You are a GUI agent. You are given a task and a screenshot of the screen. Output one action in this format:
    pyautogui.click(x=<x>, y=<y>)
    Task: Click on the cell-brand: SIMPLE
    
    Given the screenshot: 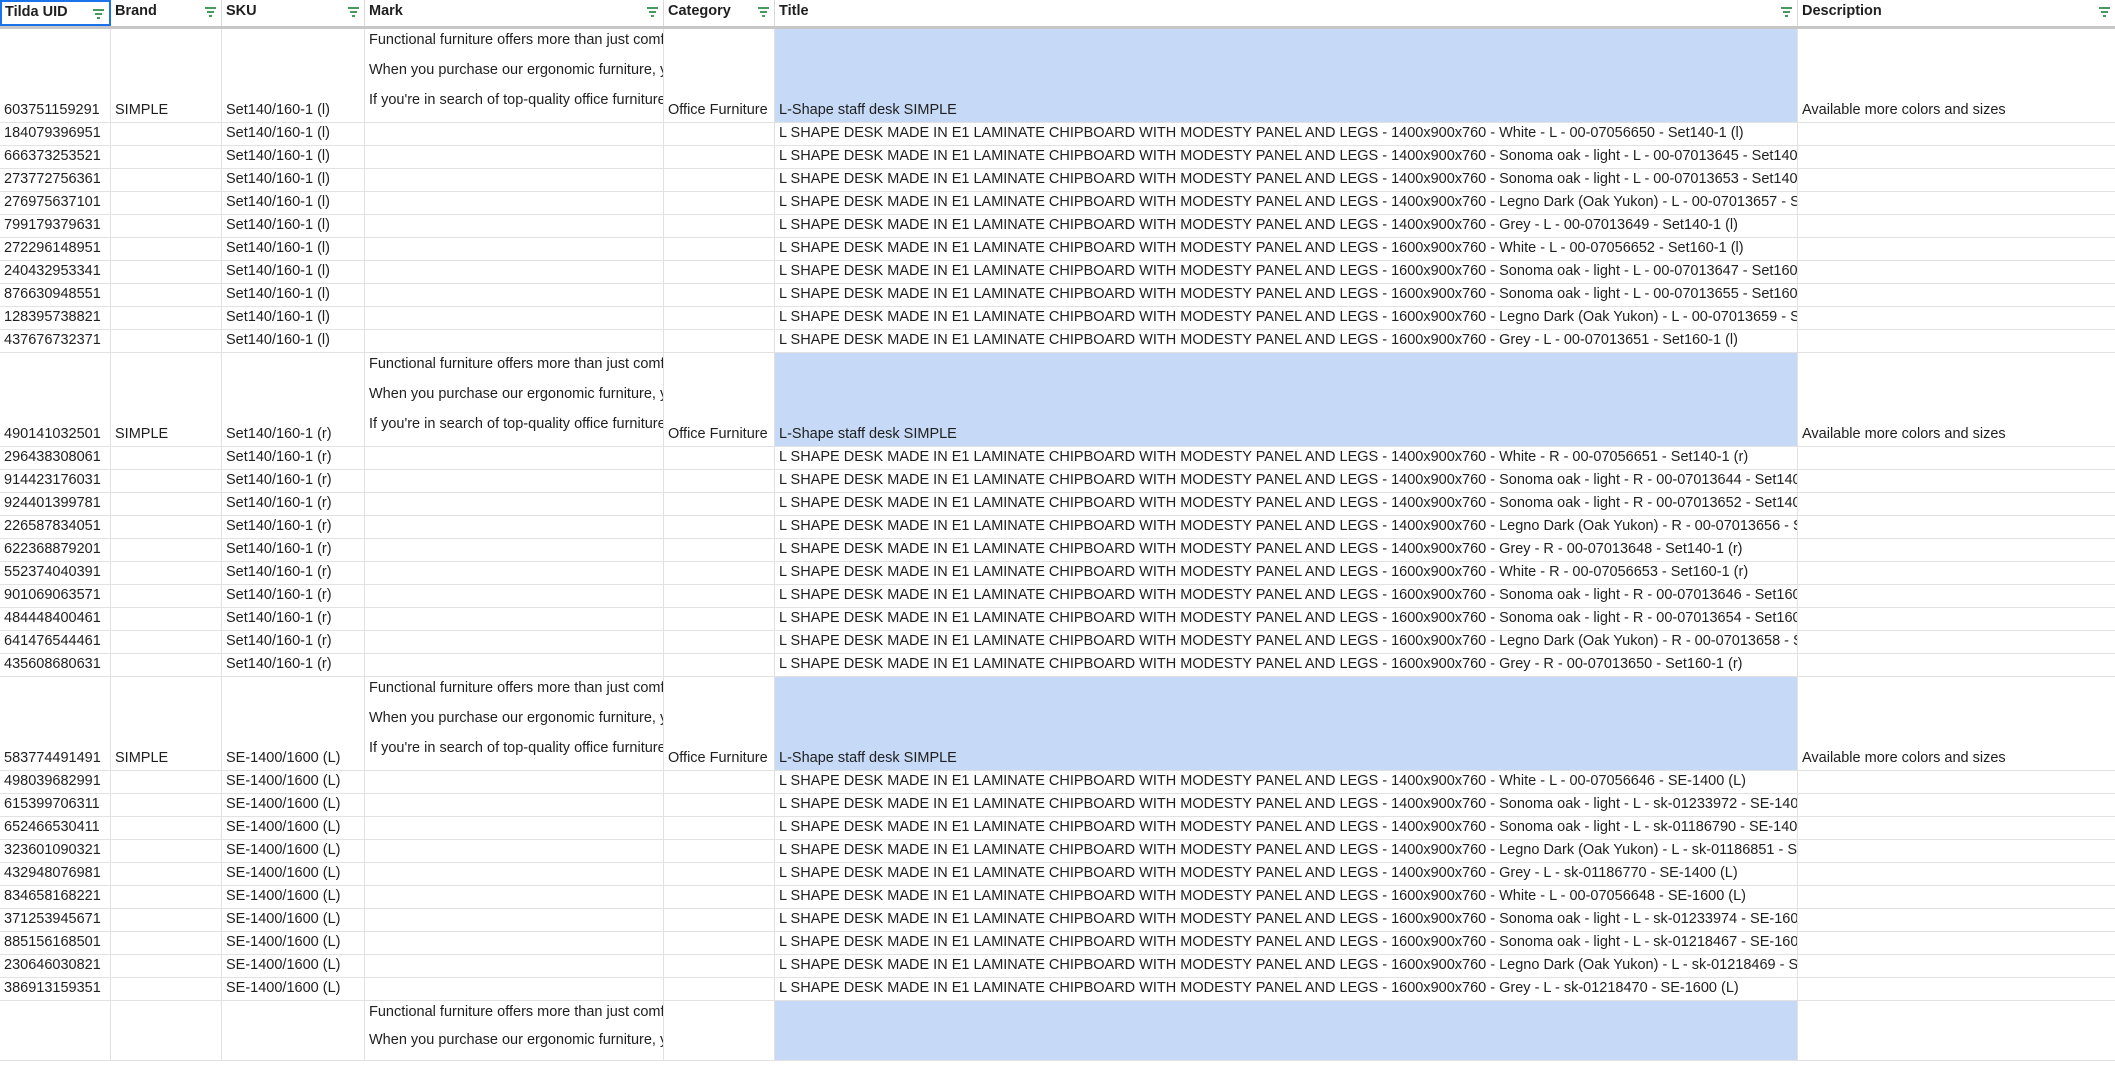 What is the action you would take?
    pyautogui.click(x=166, y=399)
    